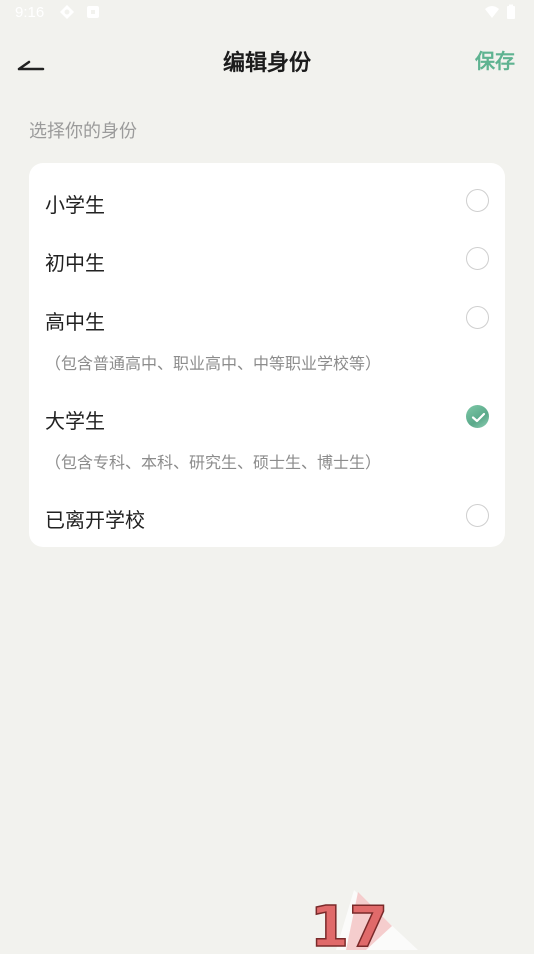 The image size is (534, 954). What do you see at coordinates (83, 131) in the screenshot?
I see `section-label: 选择你的身份` at bounding box center [83, 131].